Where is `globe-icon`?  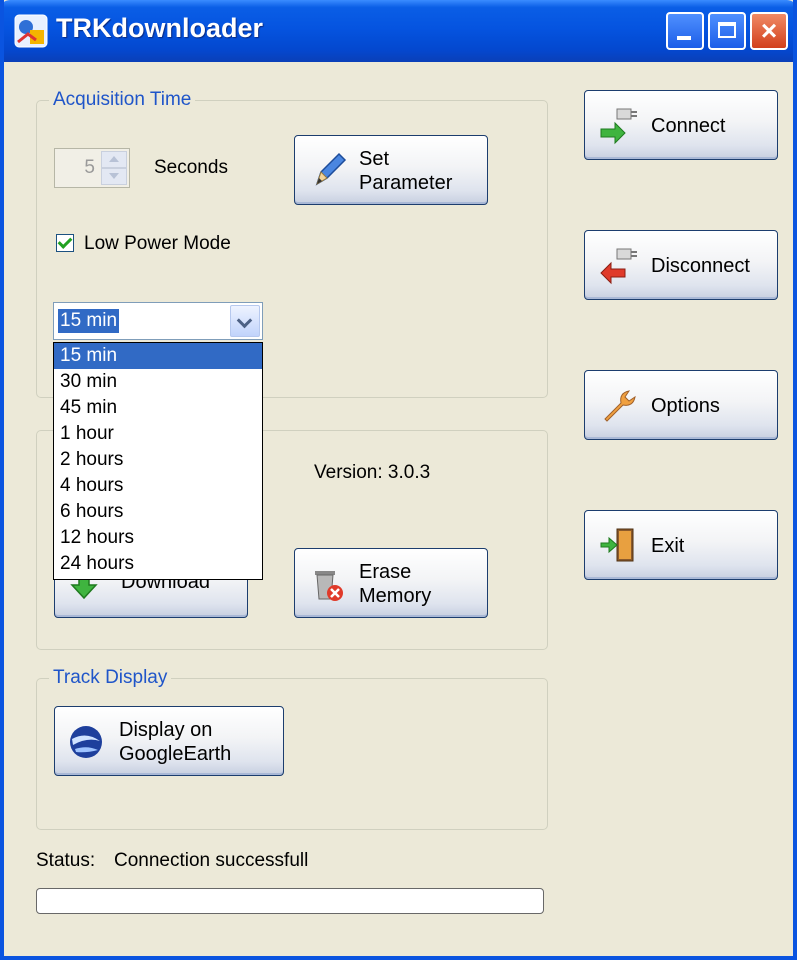 globe-icon is located at coordinates (86, 745).